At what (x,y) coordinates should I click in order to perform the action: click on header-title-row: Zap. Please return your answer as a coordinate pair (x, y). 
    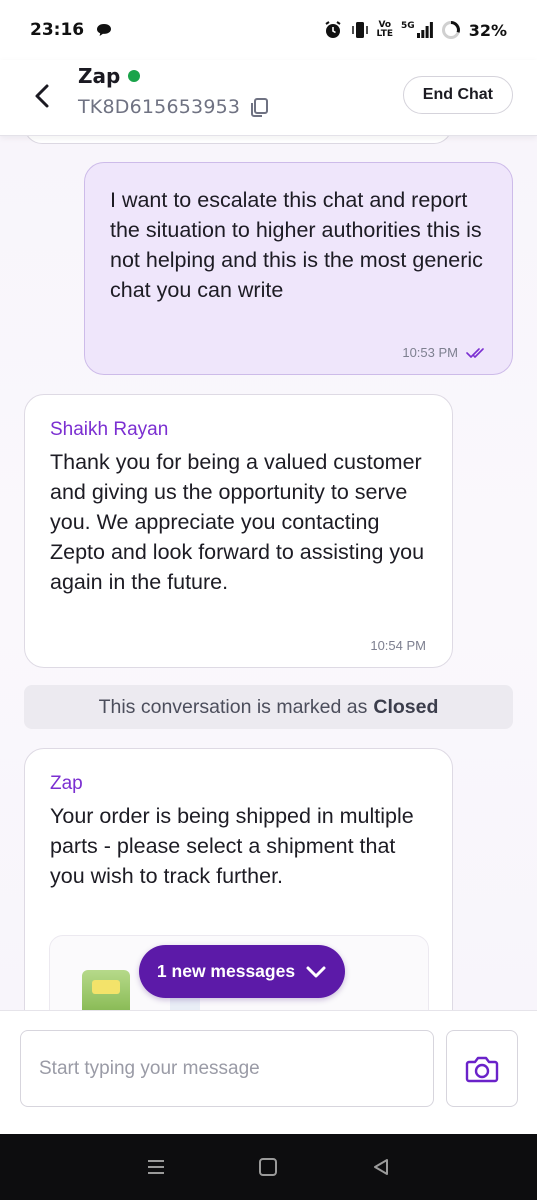
    Looking at the image, I should click on (109, 76).